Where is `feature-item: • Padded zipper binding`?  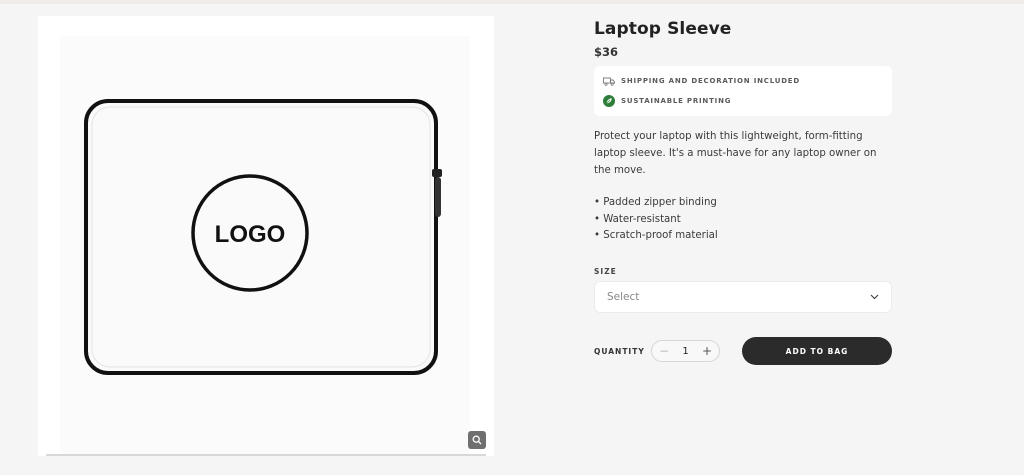
feature-item: • Padded zipper binding is located at coordinates (655, 202).